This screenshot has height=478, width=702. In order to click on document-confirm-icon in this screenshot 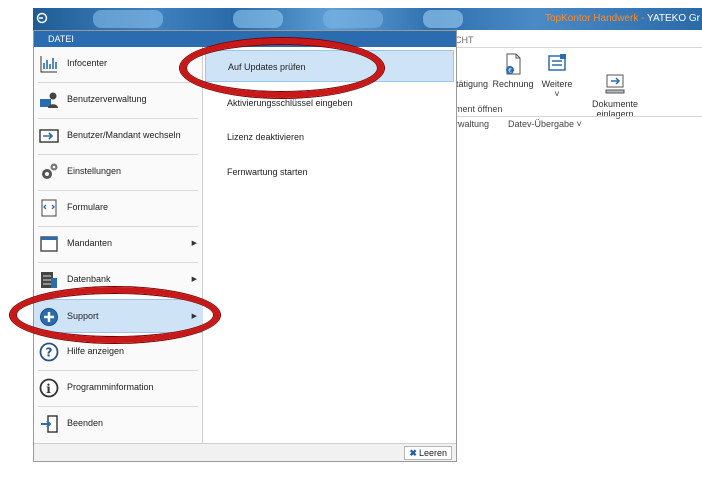, I will do `click(472, 64)`.